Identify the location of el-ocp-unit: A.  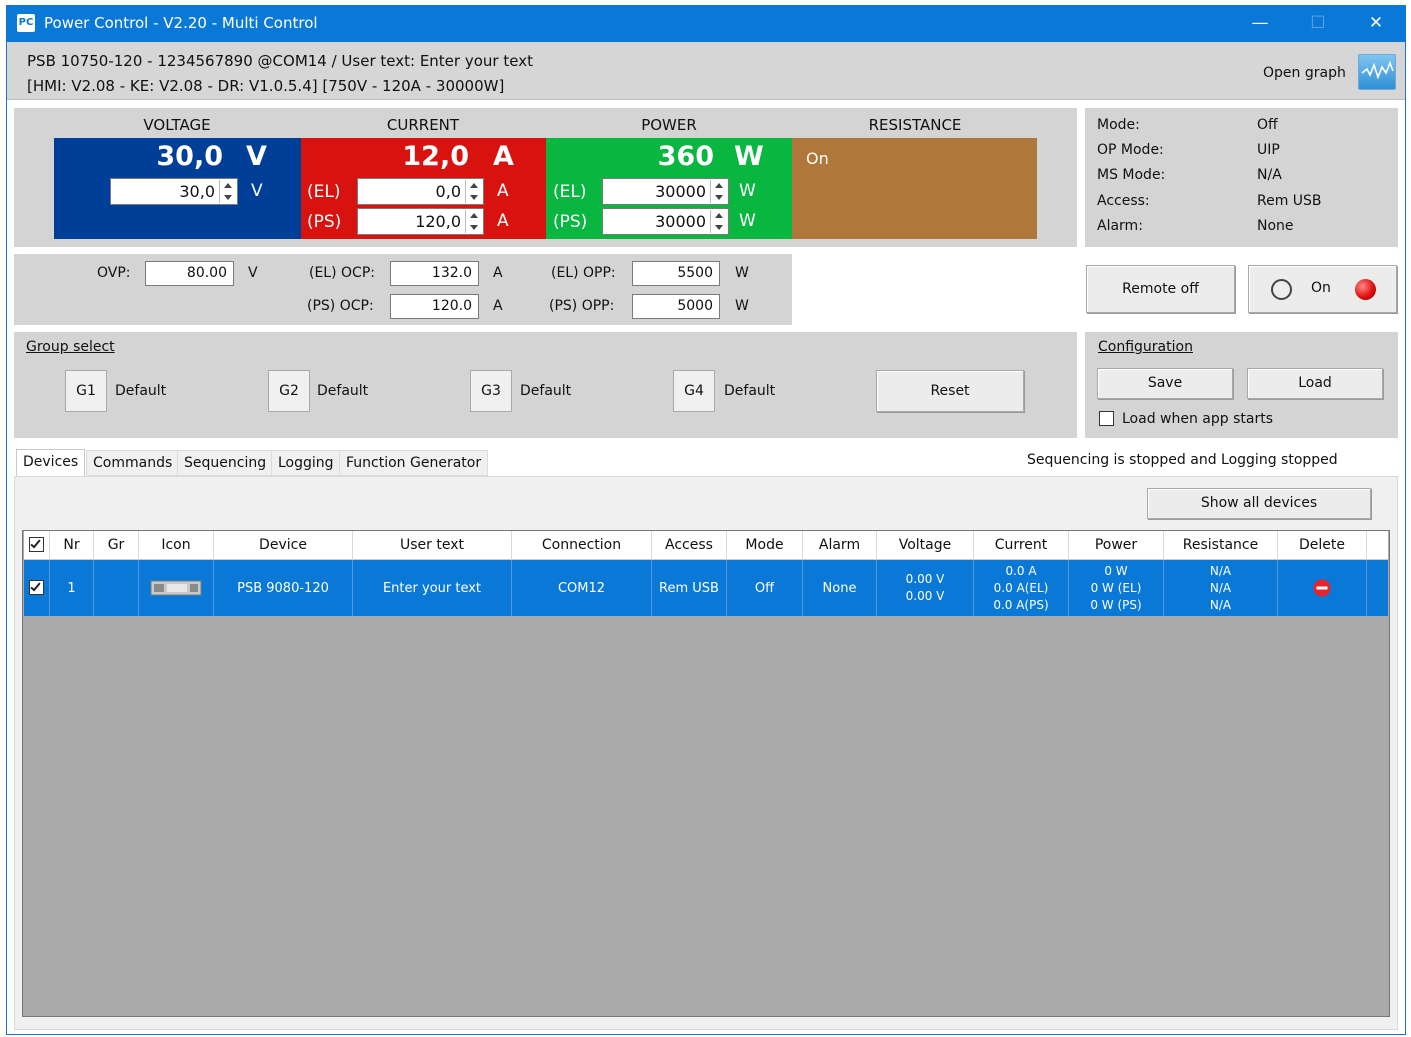
(498, 273).